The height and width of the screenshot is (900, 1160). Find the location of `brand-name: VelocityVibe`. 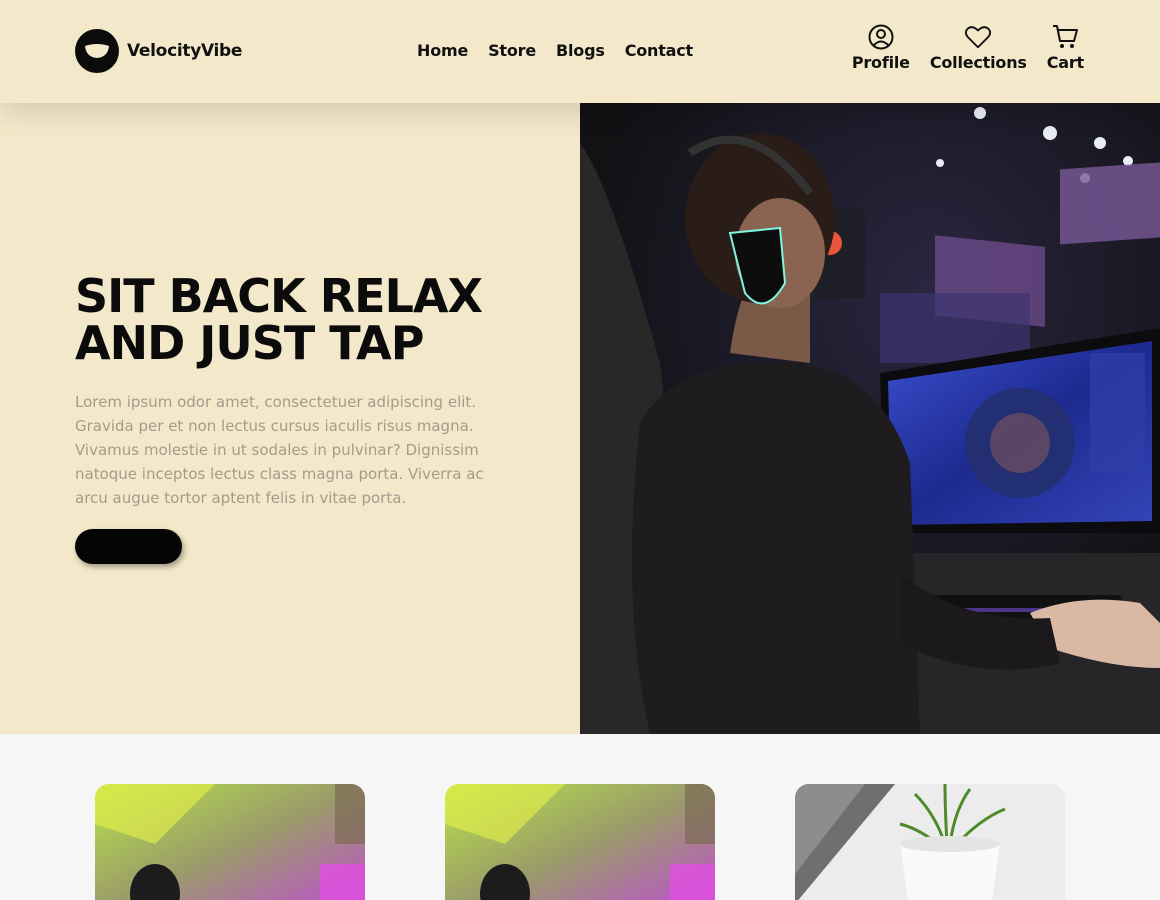

brand-name: VelocityVibe is located at coordinates (185, 51).